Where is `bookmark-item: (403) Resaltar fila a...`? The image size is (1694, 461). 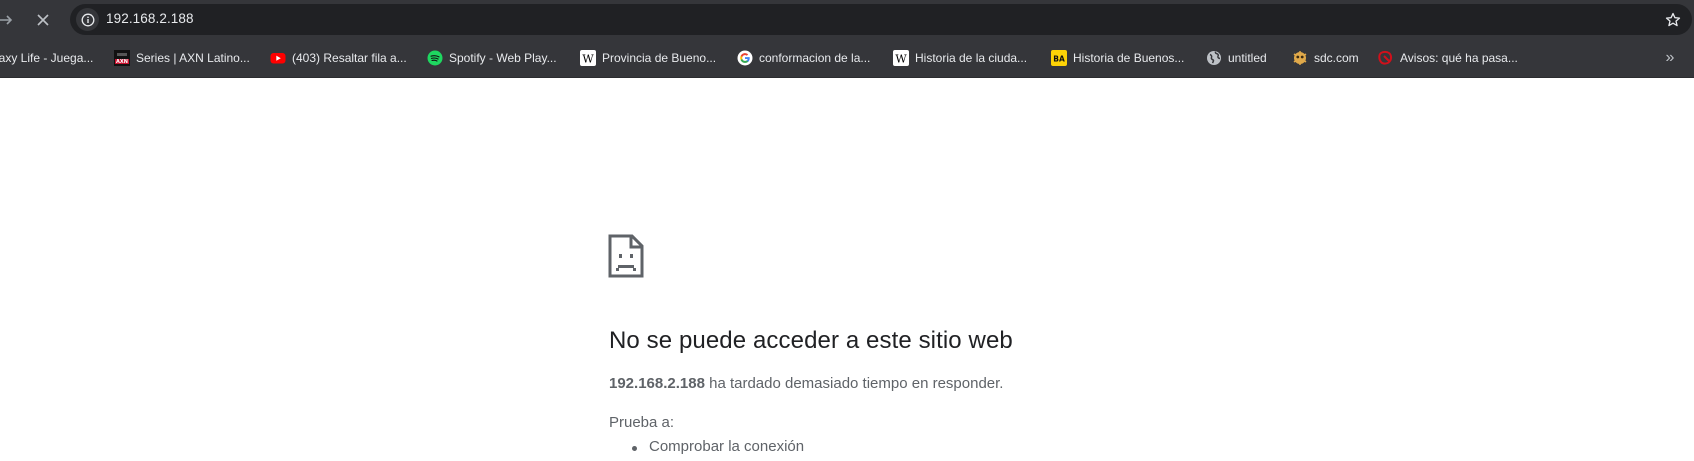
bookmark-item: (403) Resaltar fila a... is located at coordinates (338, 58).